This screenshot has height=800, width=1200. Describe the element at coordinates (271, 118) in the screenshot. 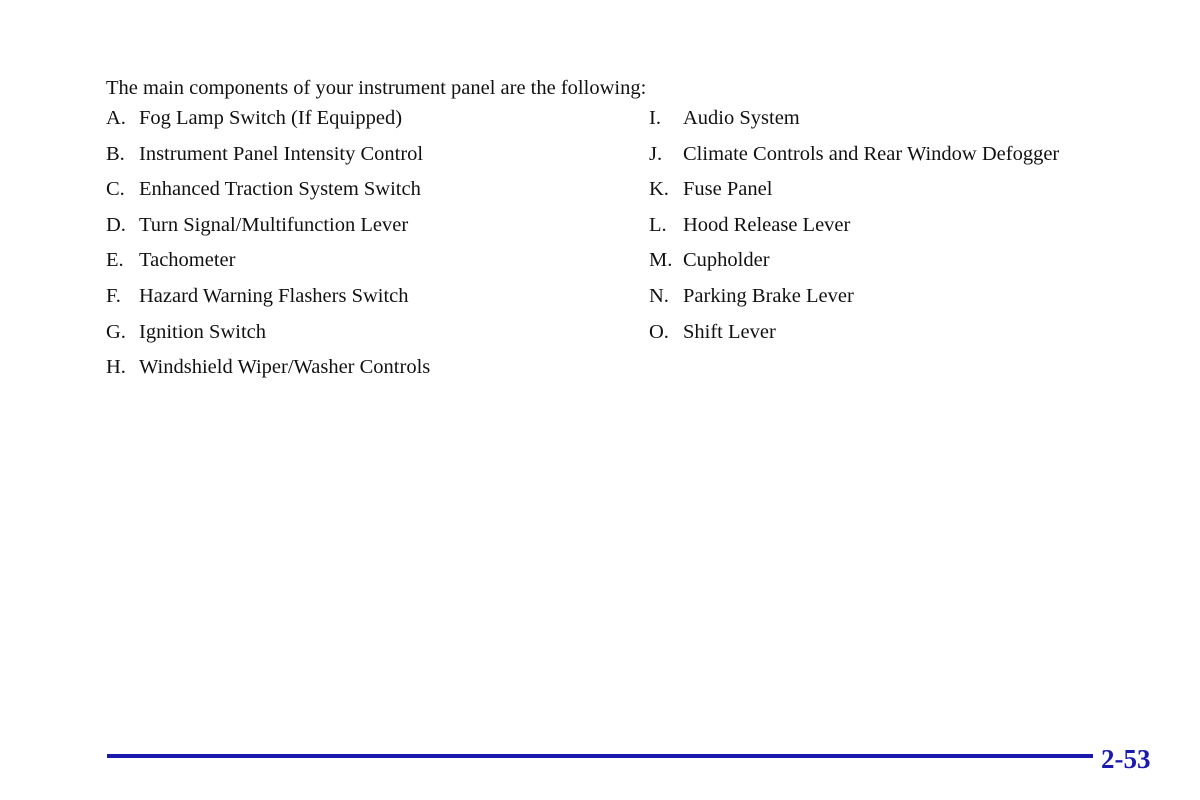

I see `list-item-label: Fog Lamp Switch (If Equipped)` at that location.